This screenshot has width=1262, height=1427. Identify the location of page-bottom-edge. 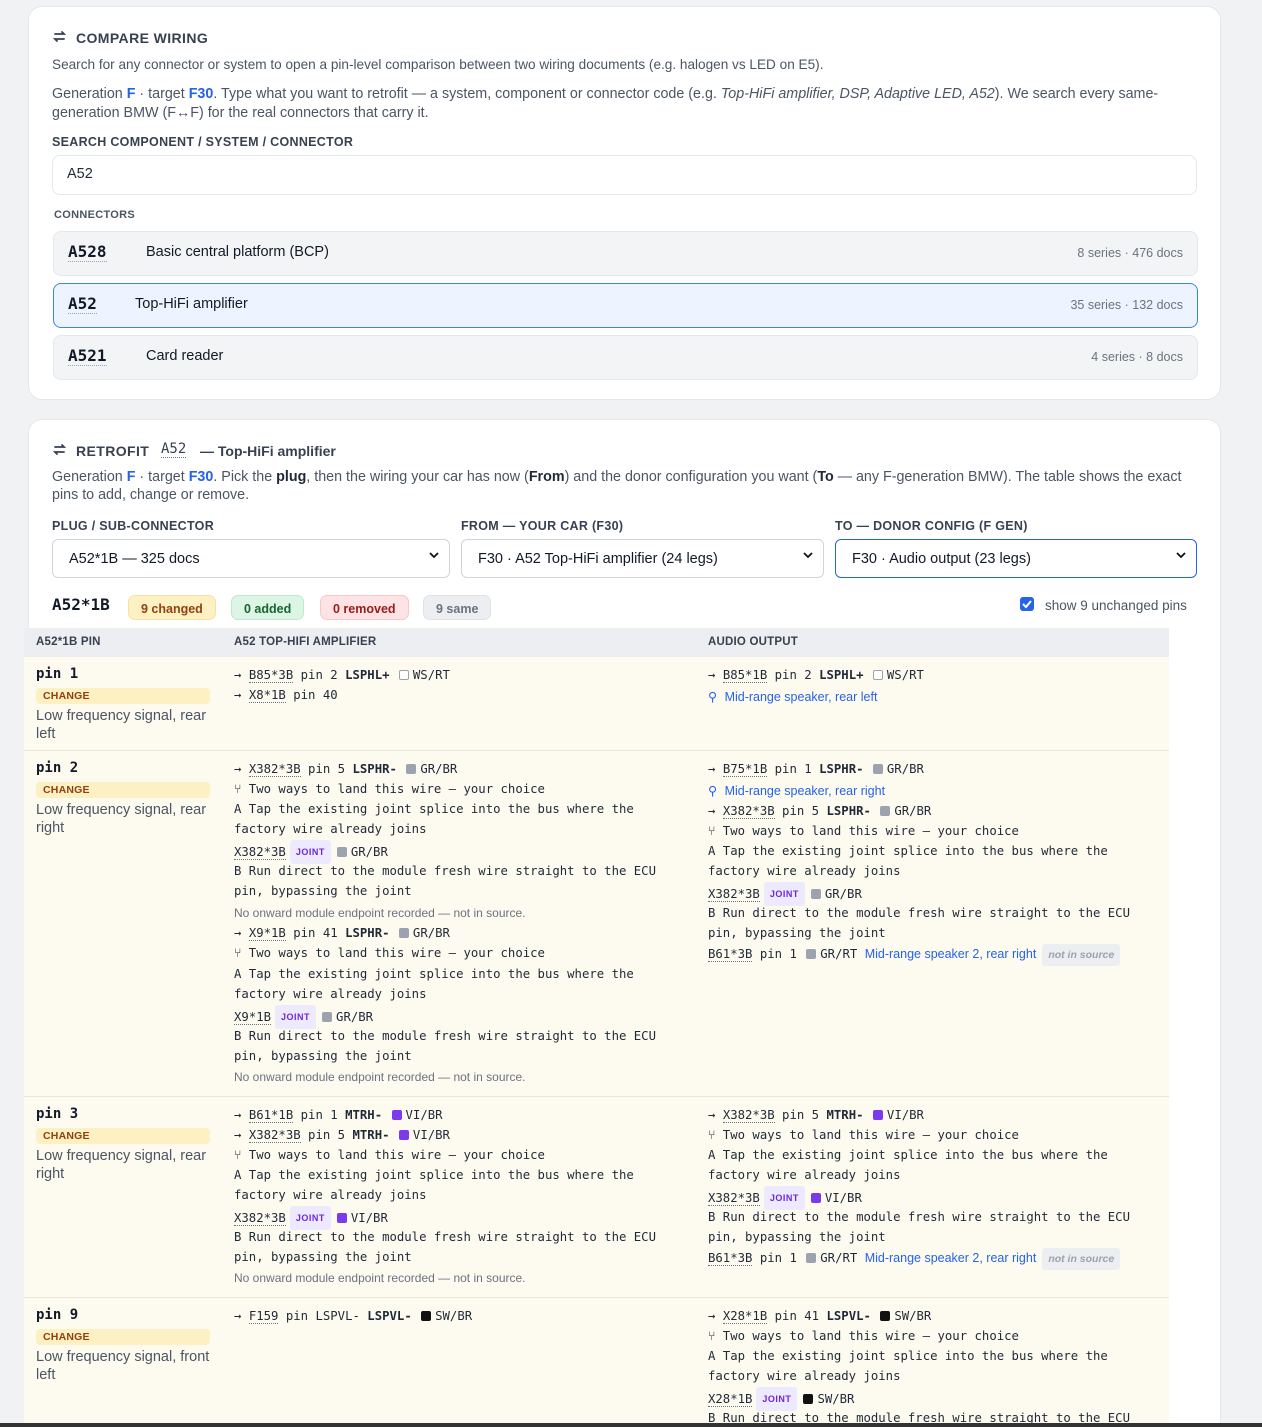
(631, 1425).